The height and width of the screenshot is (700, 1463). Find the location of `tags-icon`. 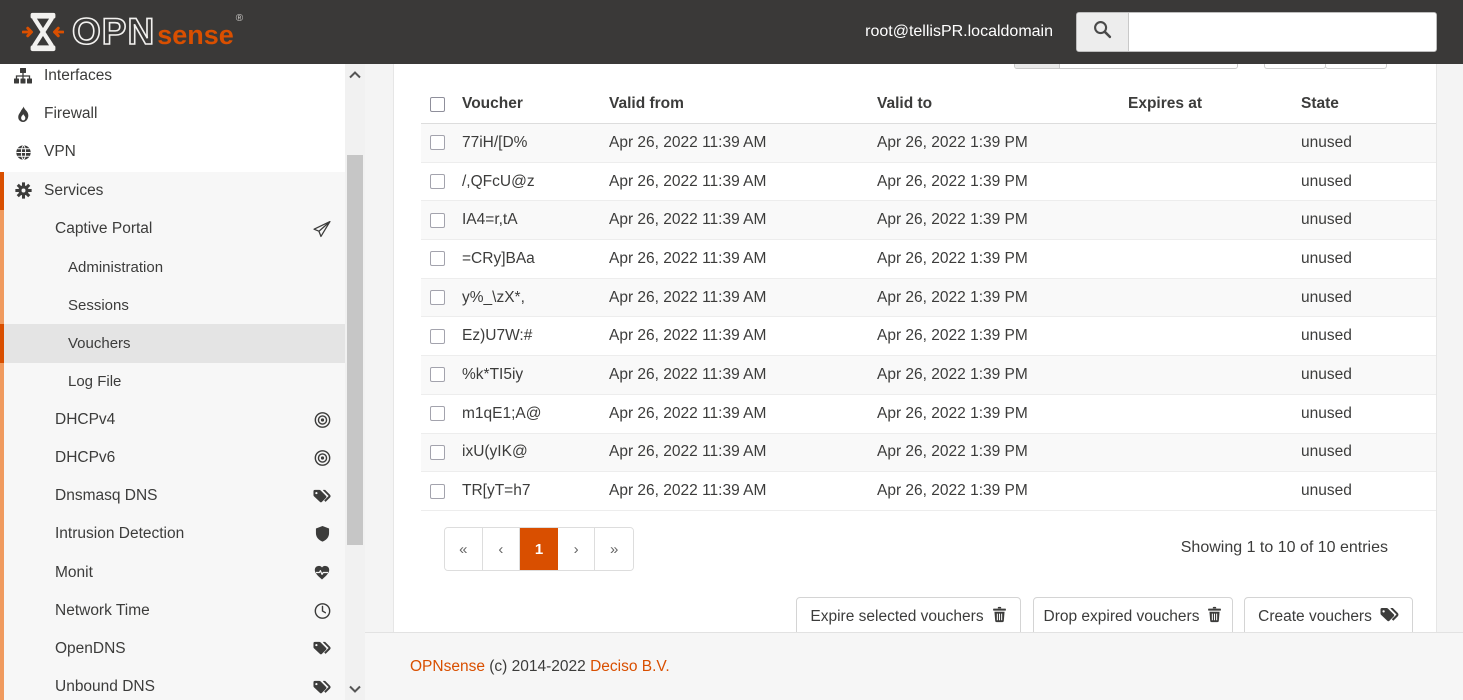

tags-icon is located at coordinates (322, 648).